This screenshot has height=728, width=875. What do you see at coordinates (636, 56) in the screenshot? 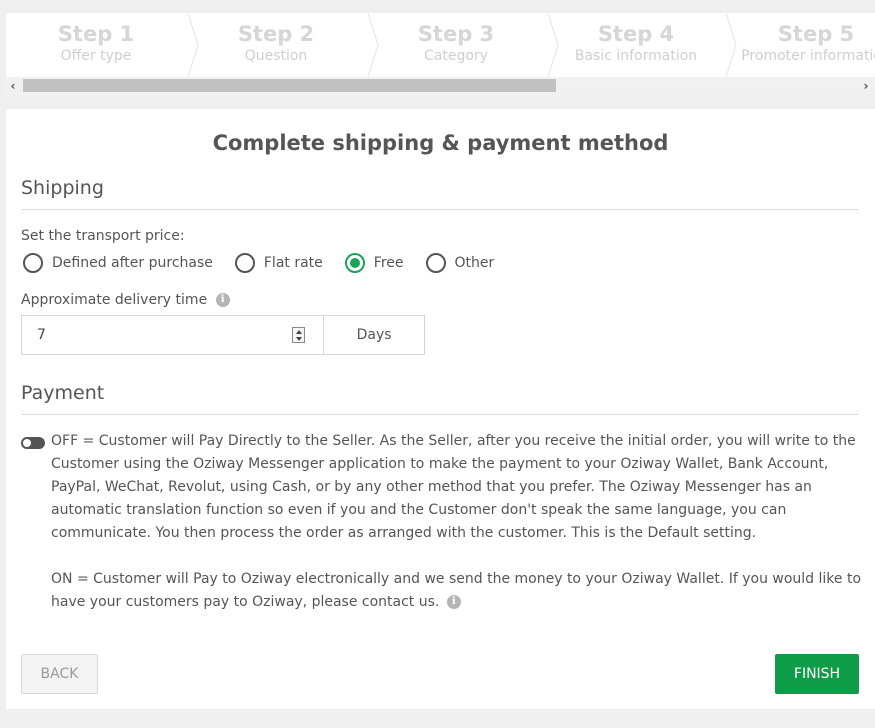
I see `step-label: Basic information` at bounding box center [636, 56].